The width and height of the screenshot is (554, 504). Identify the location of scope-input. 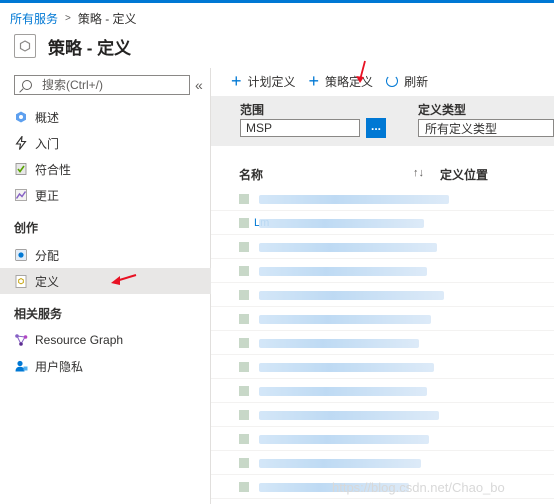
(300, 128).